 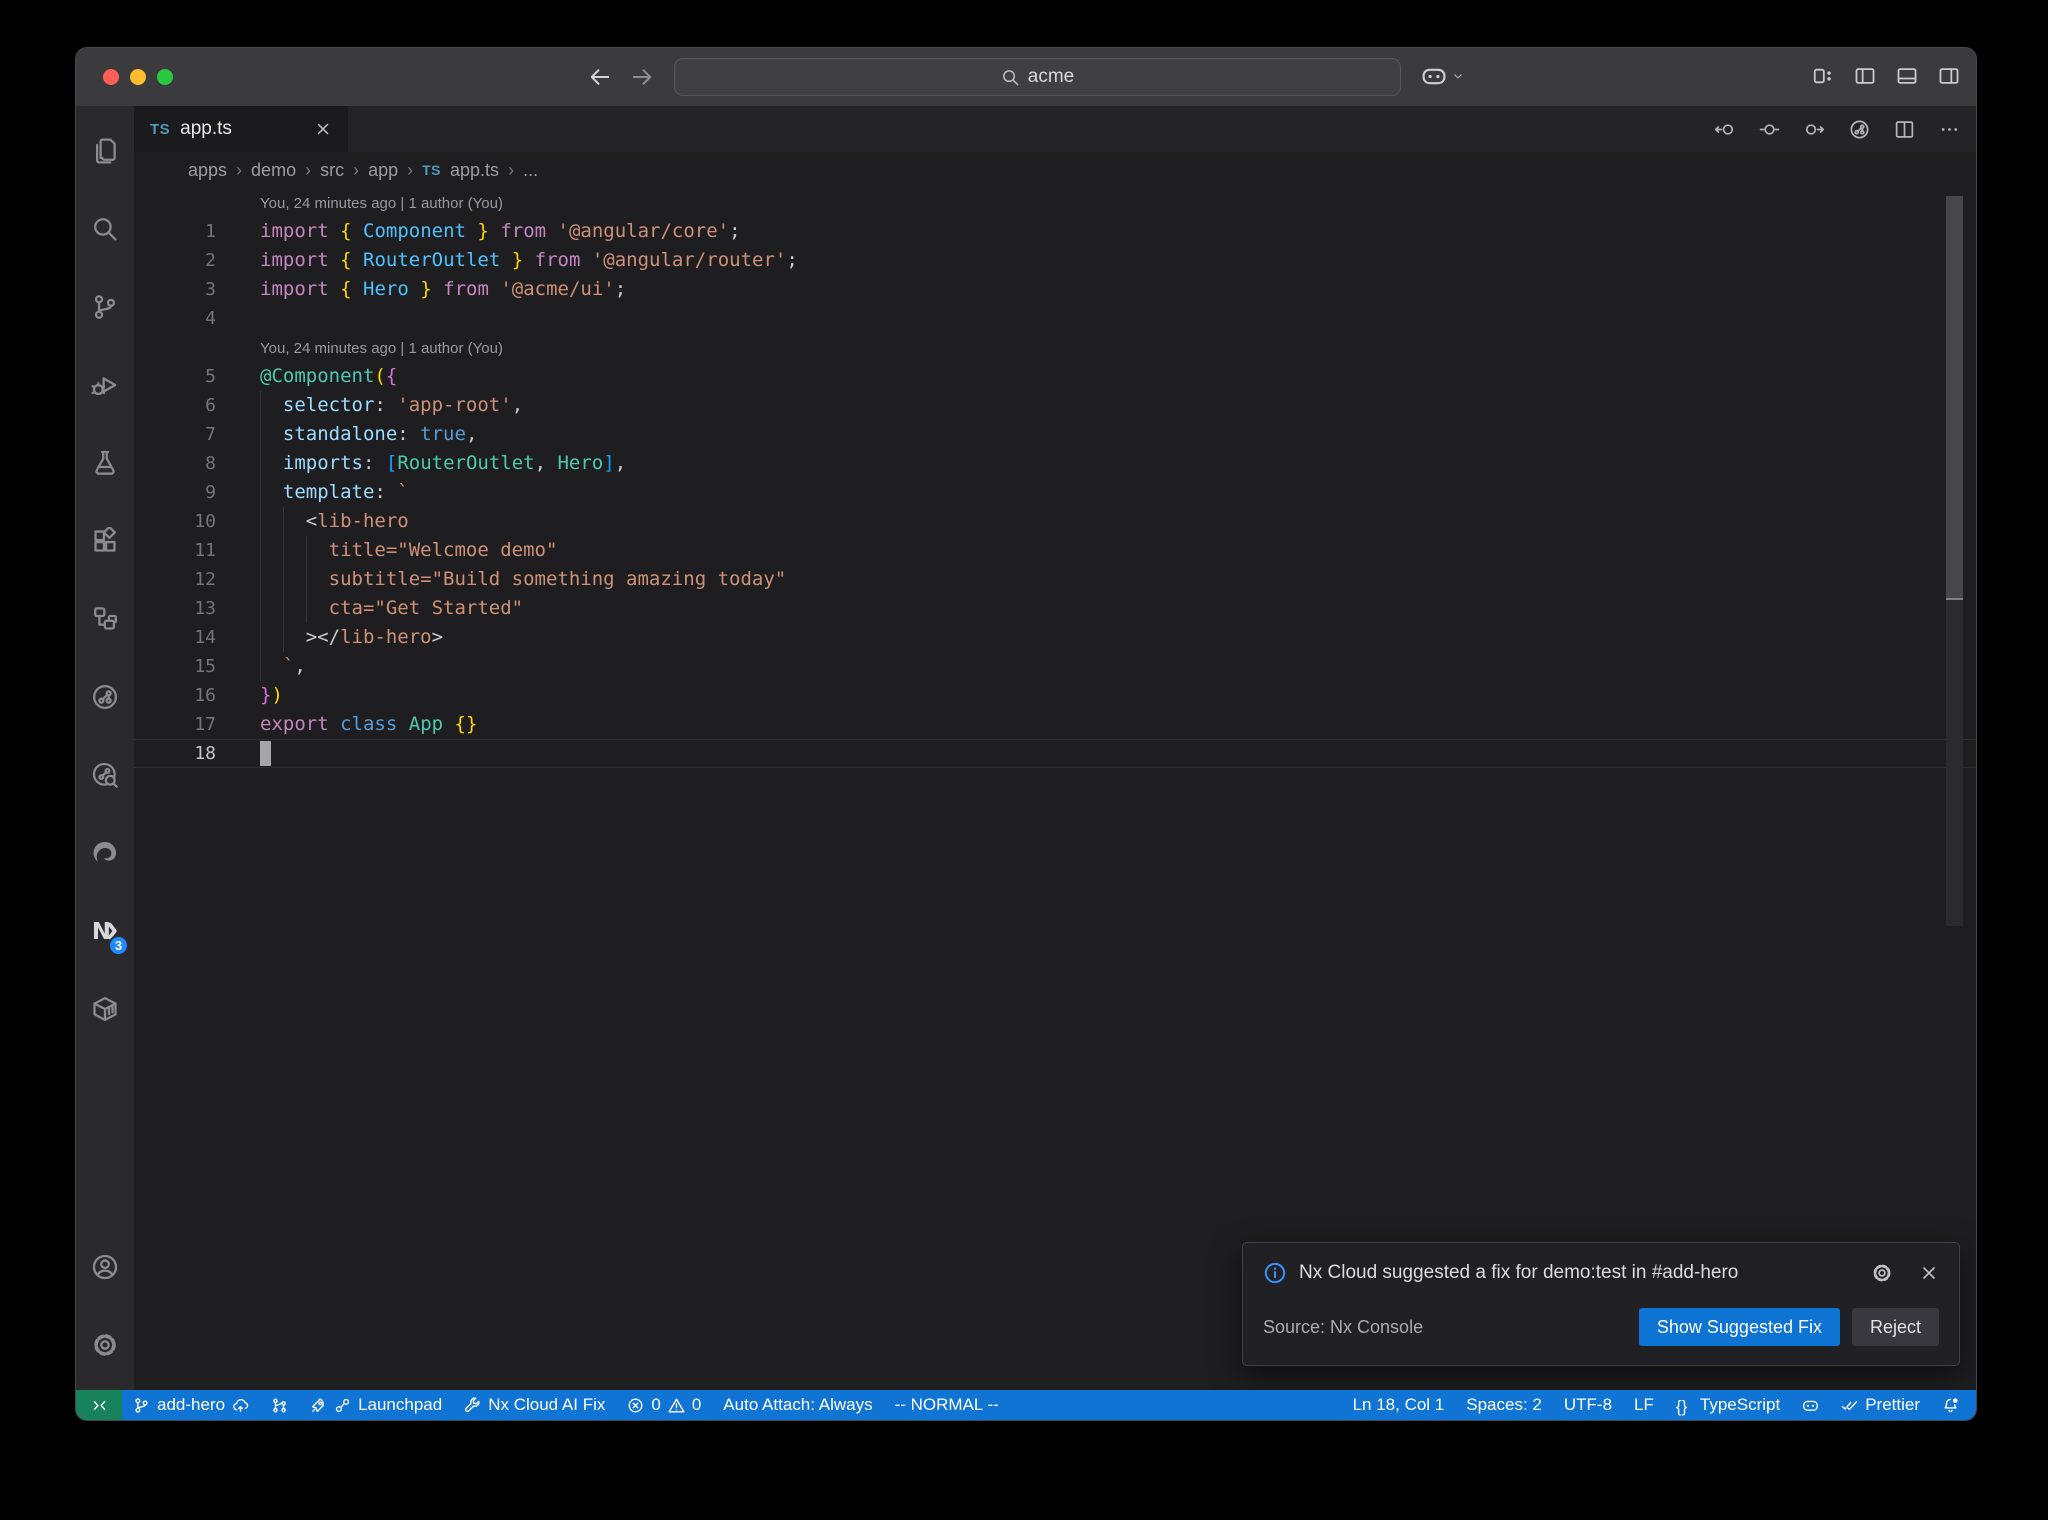 I want to click on code-line-8: 8 imports: [RouterOutlet, Hero],, so click(x=1055, y=463).